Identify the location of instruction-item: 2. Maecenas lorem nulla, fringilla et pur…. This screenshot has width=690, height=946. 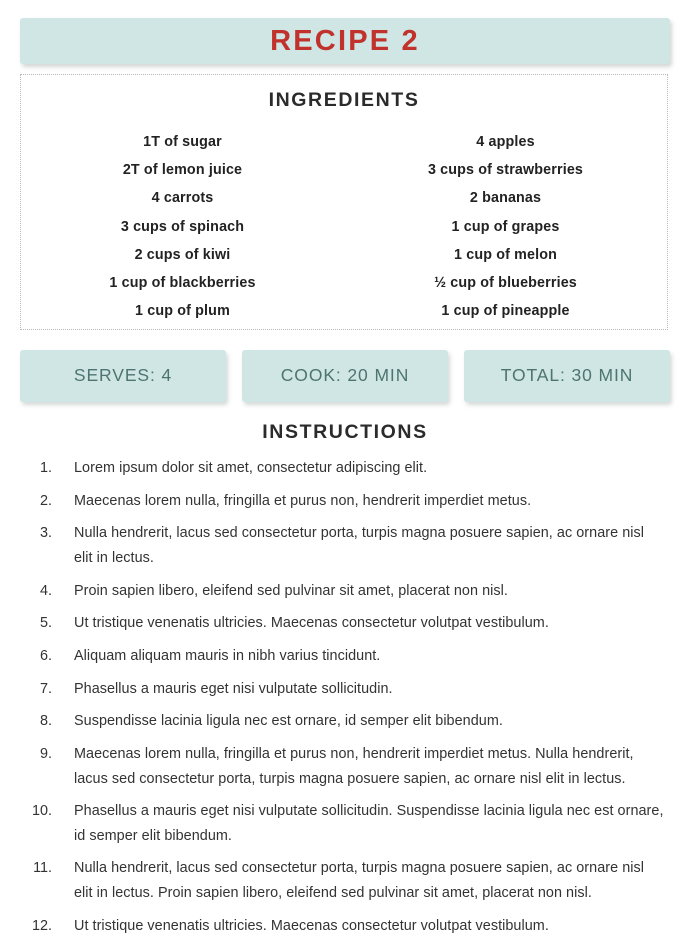
(347, 501).